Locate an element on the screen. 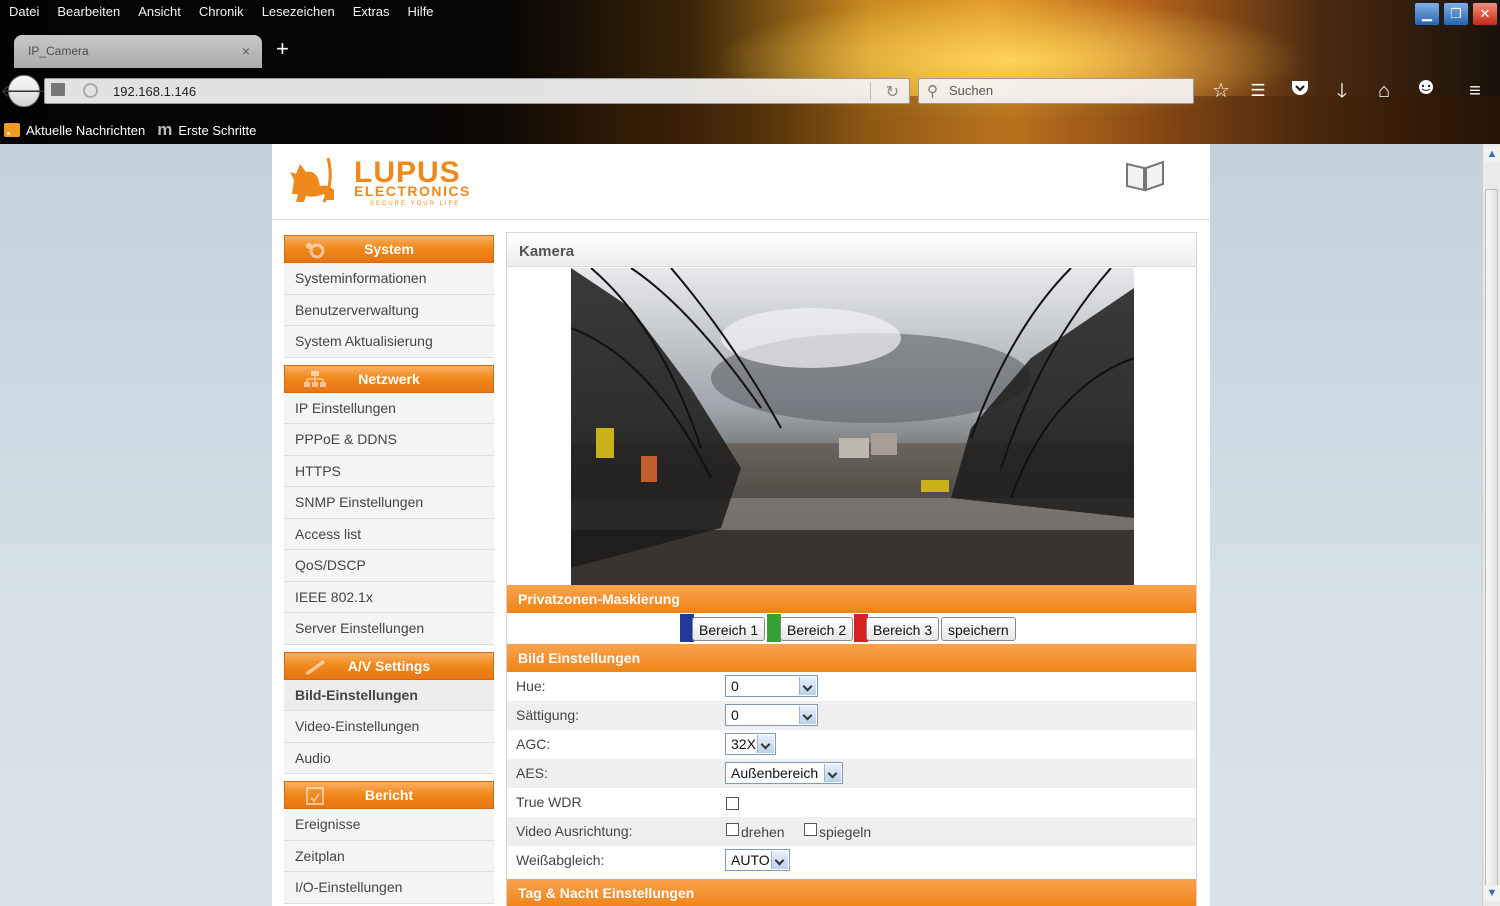 This screenshot has height=906, width=1500. sidebar-item-system-aktualisierung: System Aktualisierung is located at coordinates (389, 342).